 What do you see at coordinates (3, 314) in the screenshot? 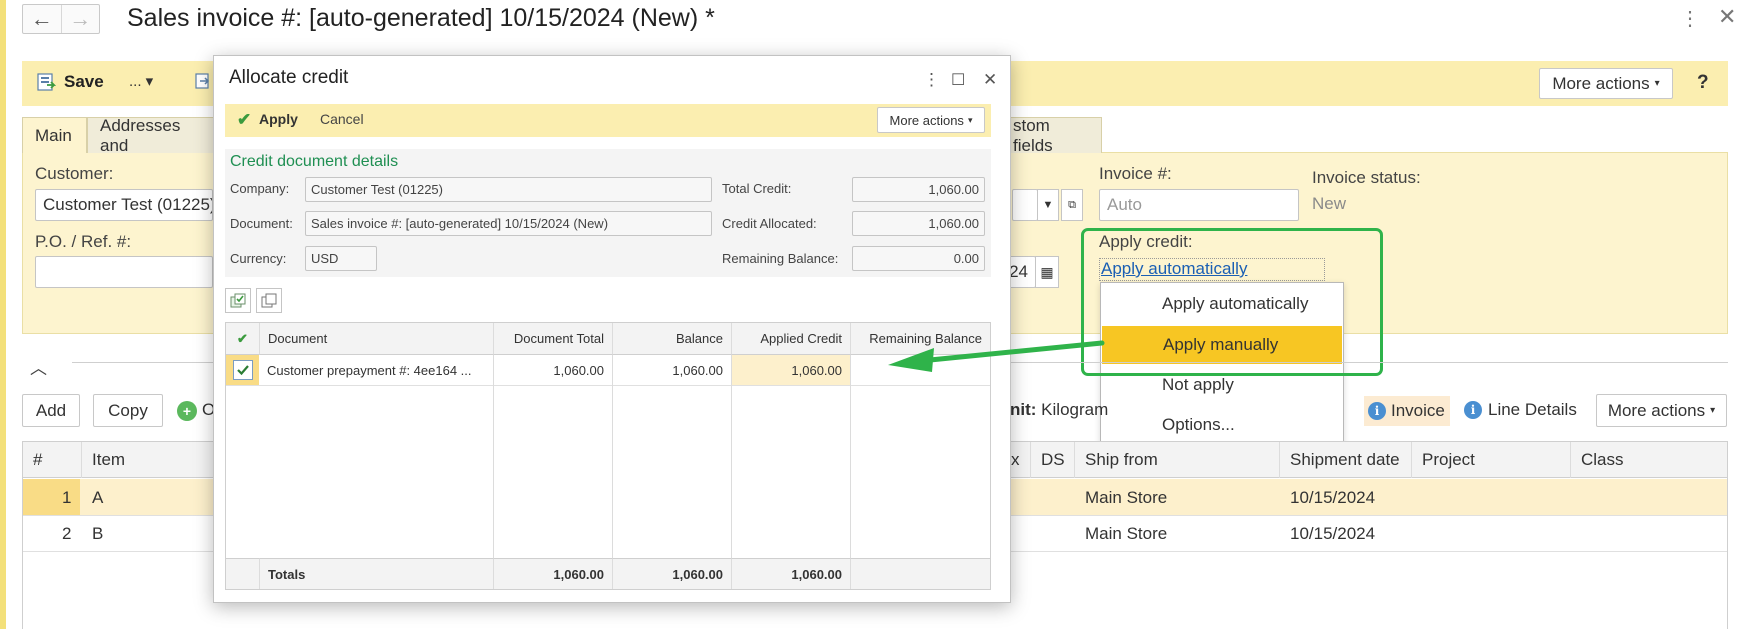
I see `left-accent-strip` at bounding box center [3, 314].